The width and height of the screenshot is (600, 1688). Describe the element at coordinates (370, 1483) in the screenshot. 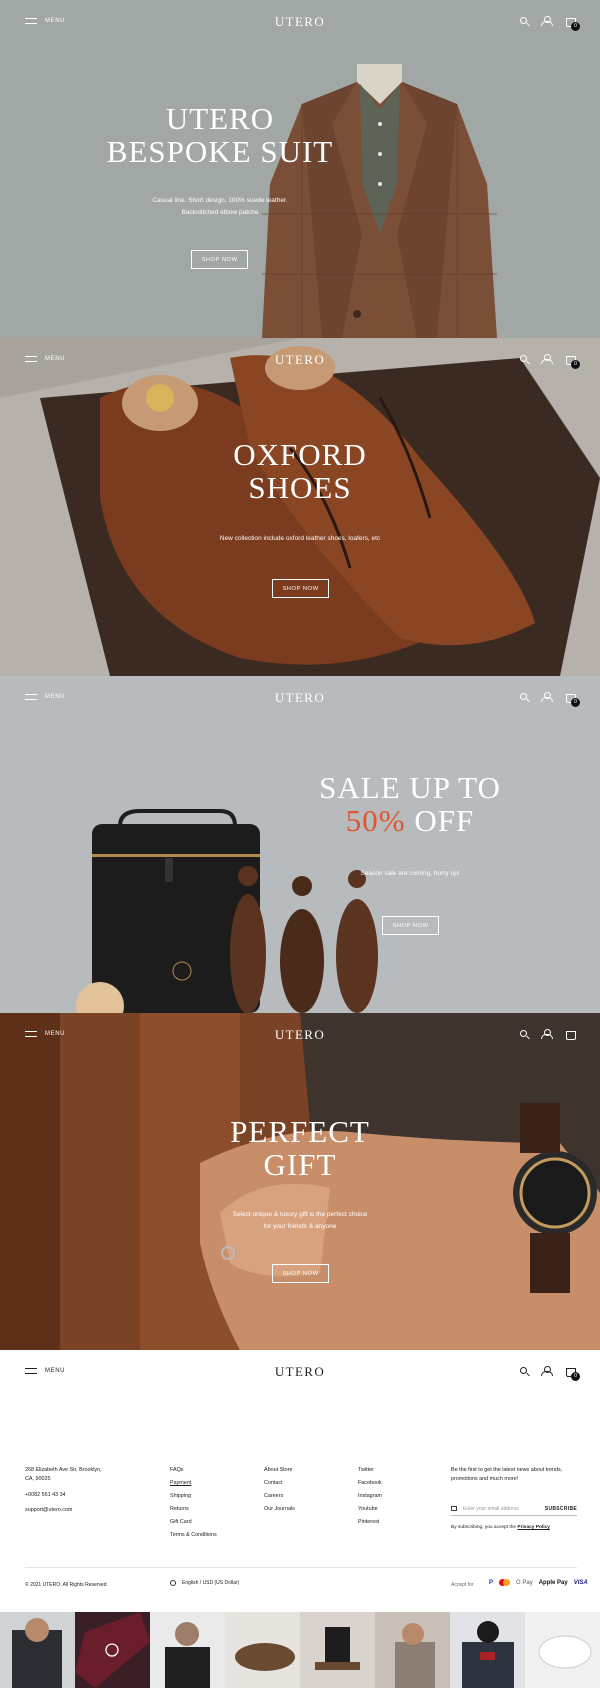

I see `footer-link: Facebook` at that location.